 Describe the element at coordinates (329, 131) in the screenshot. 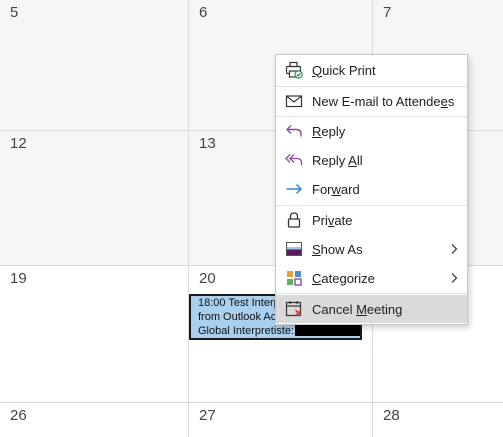

I see `menu-item-label: Reply` at that location.